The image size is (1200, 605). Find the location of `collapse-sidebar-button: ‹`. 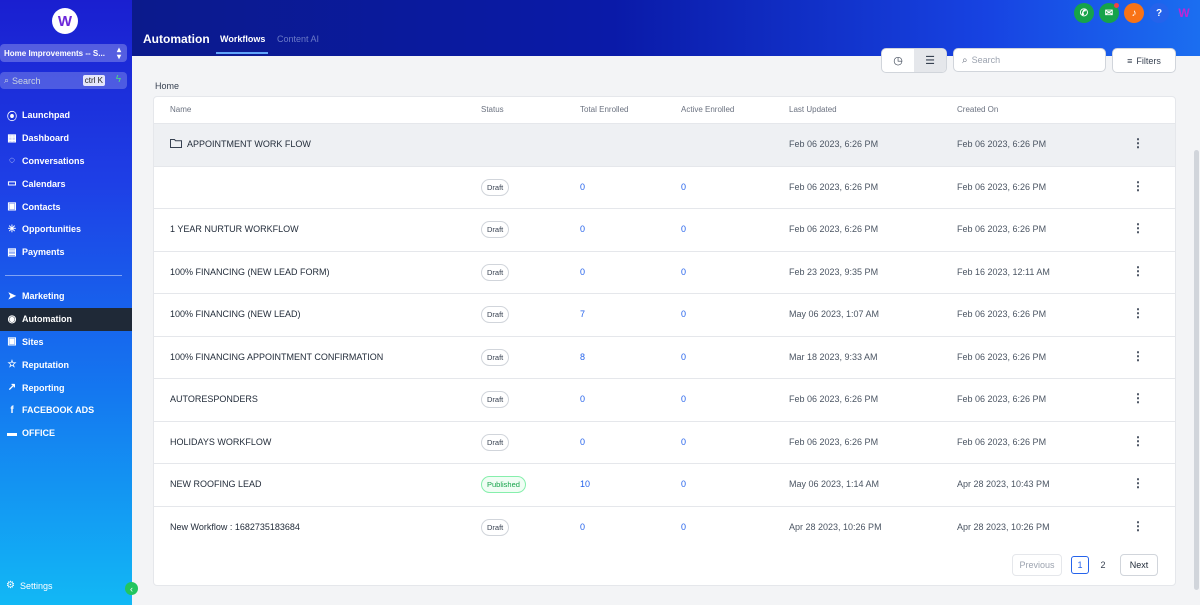

collapse-sidebar-button: ‹ is located at coordinates (131, 588).